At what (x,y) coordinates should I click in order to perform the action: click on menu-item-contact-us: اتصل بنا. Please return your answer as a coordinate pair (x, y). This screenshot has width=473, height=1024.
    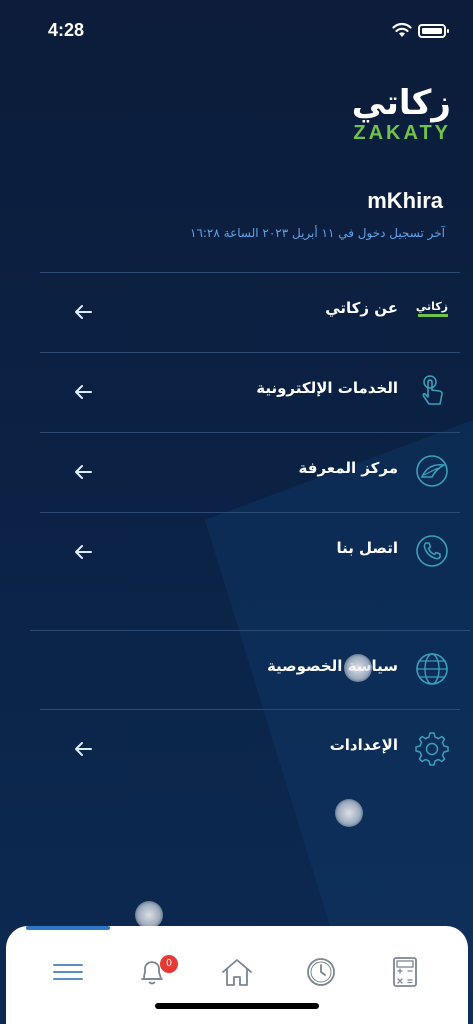
    Looking at the image, I should click on (250, 552).